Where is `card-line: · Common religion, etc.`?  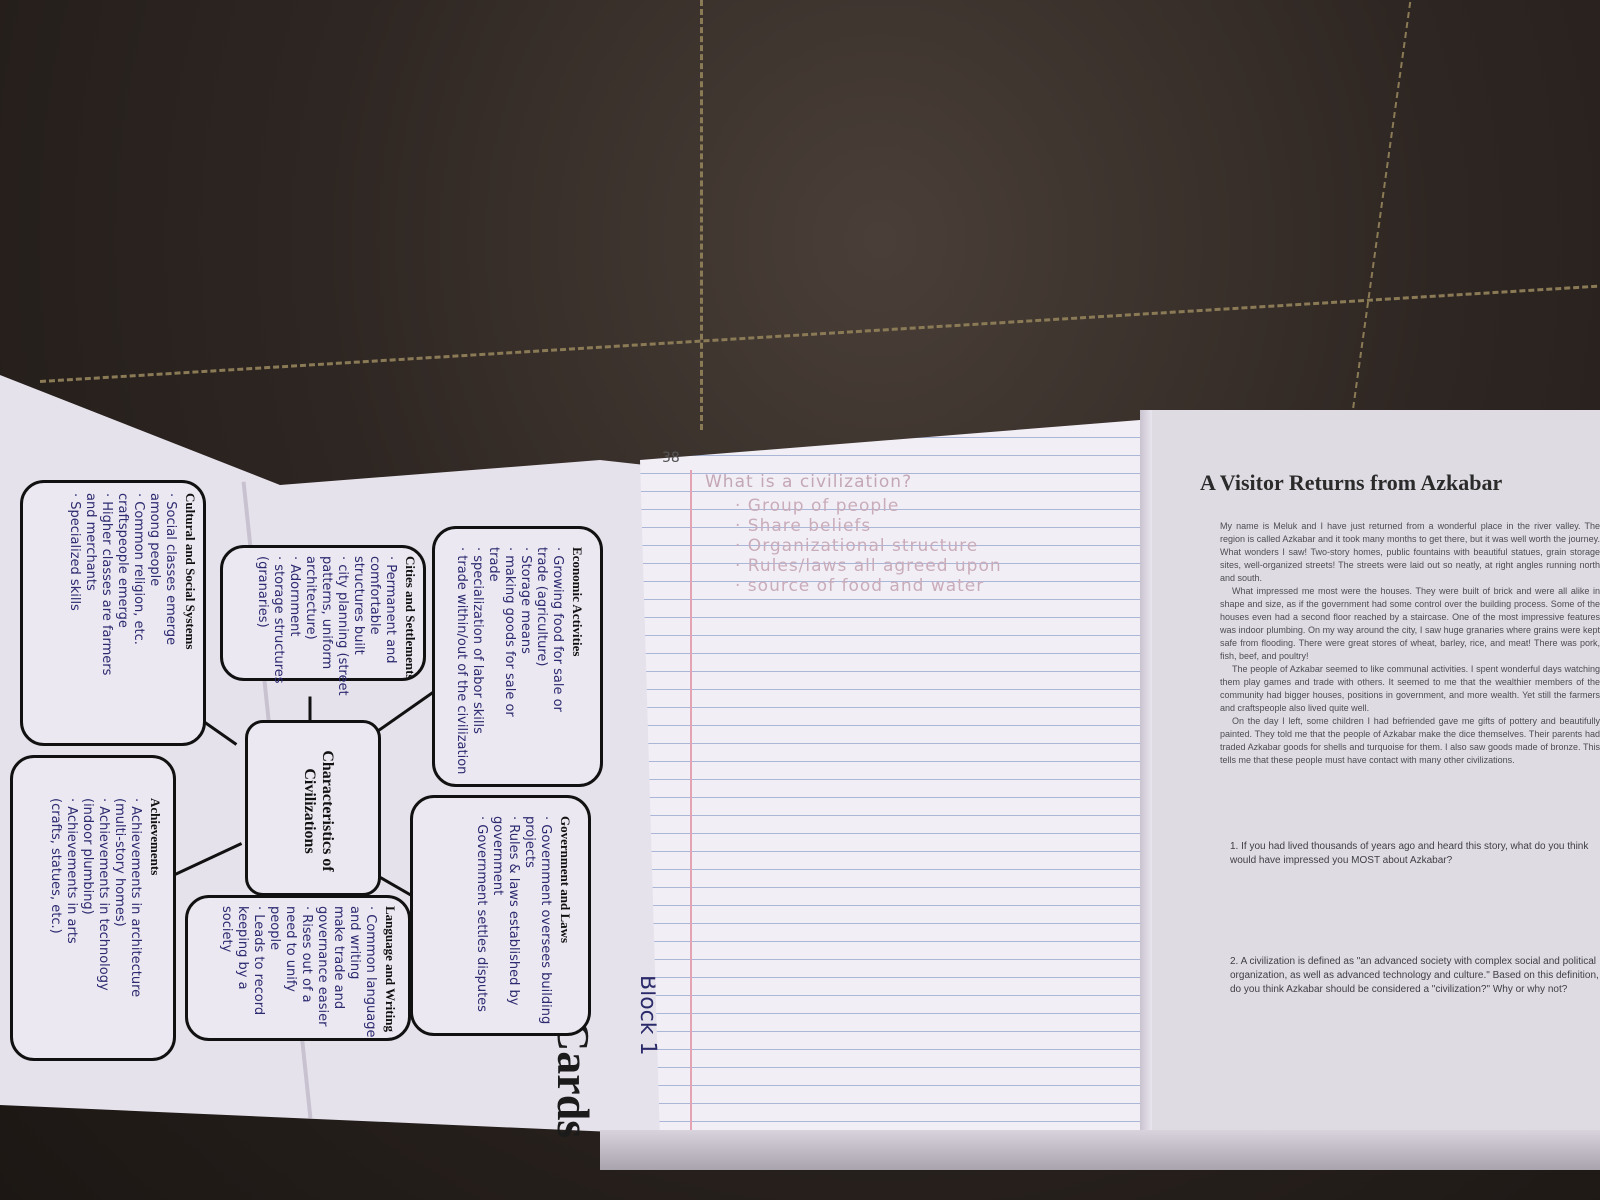 card-line: · Common religion, etc. is located at coordinates (138, 569).